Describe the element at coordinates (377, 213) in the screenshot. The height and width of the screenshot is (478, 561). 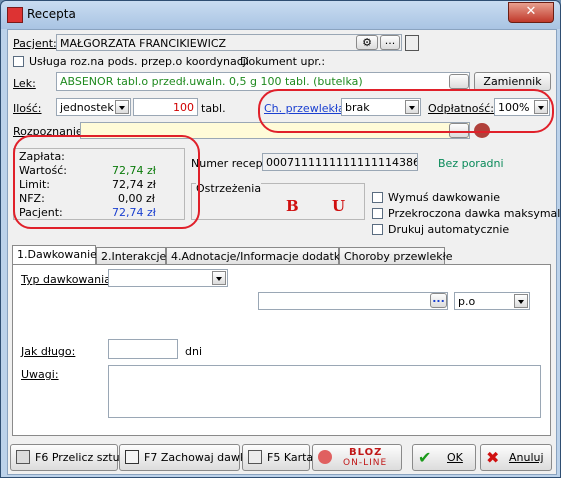
I see `max-dose-checkbox` at that location.